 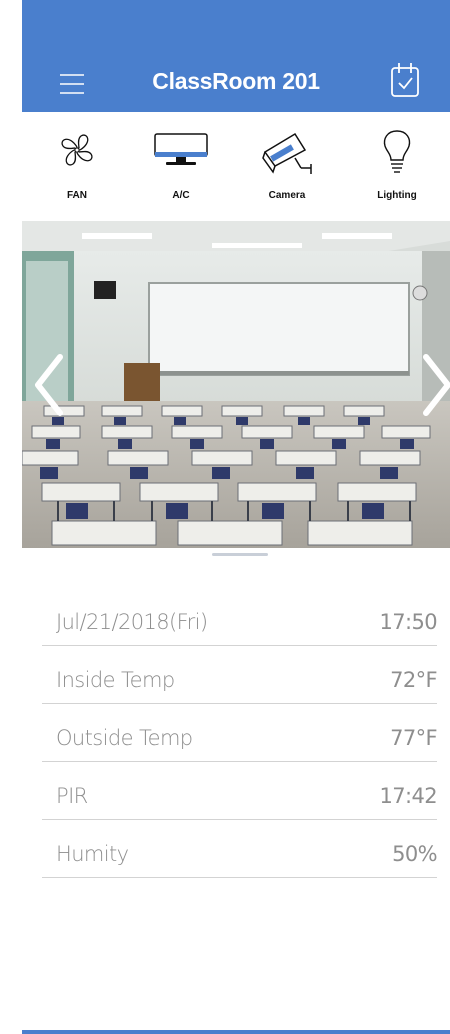 I want to click on app-header: ClassRoom 201, so click(x=236, y=56).